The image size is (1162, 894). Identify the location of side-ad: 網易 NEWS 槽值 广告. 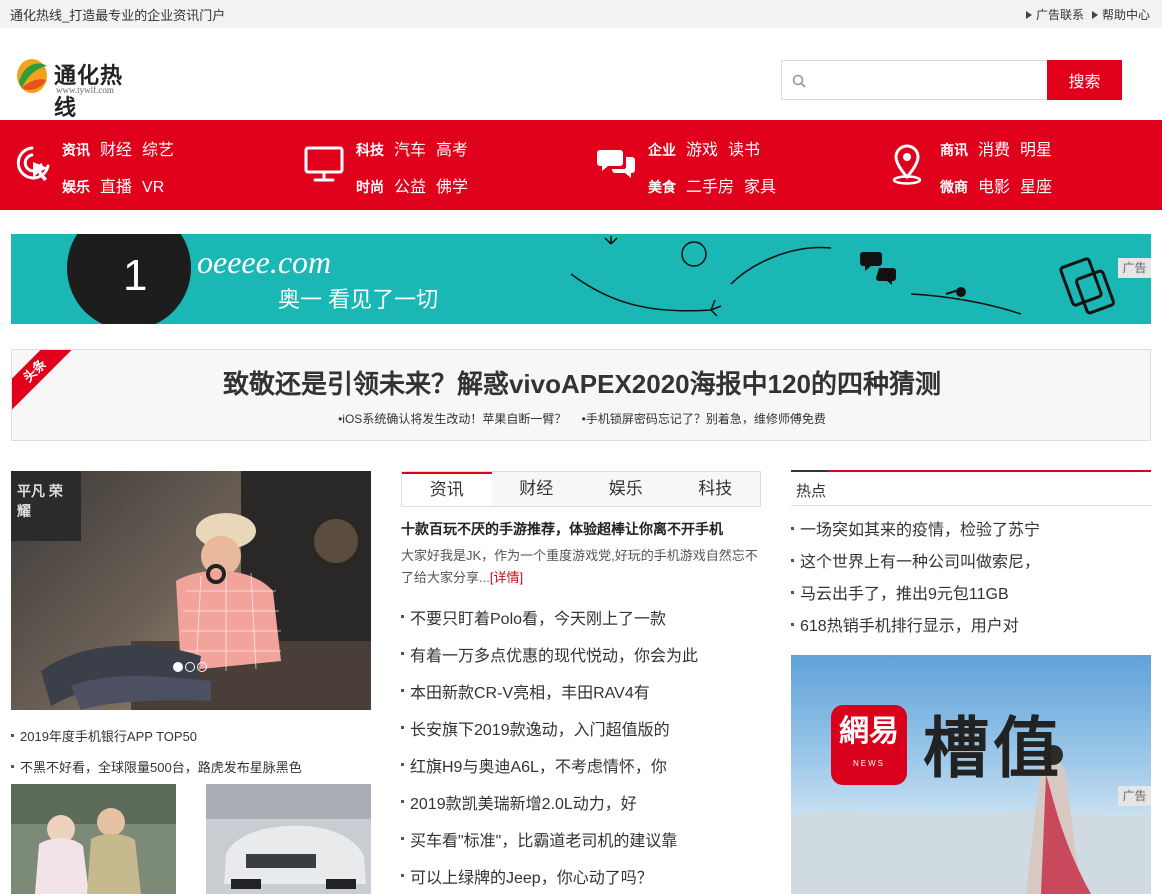
(971, 774).